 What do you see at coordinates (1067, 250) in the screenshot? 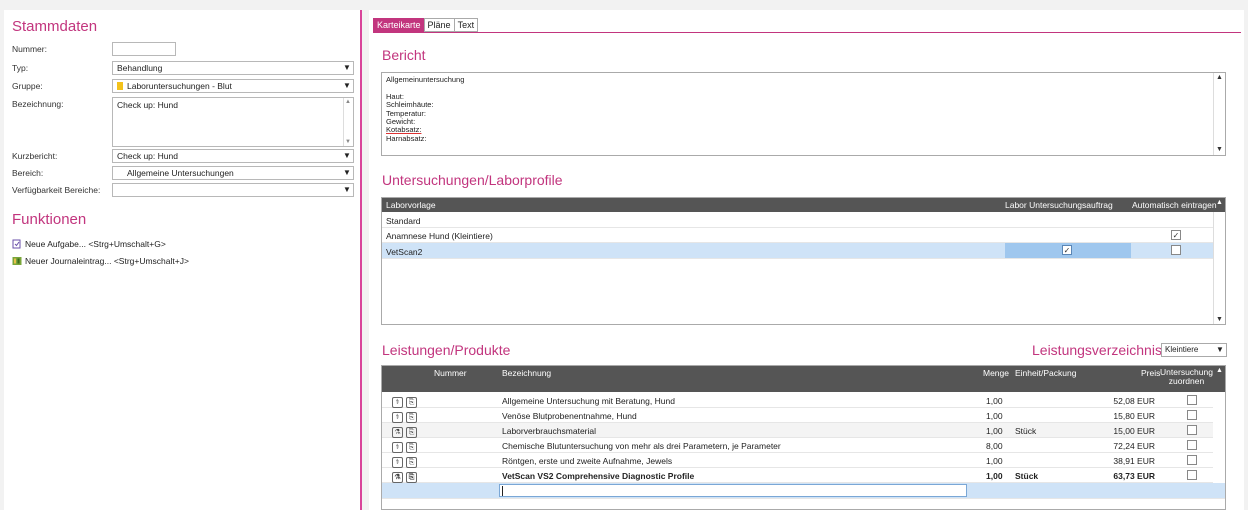
I see `auftrag-checkbox: ✓` at bounding box center [1067, 250].